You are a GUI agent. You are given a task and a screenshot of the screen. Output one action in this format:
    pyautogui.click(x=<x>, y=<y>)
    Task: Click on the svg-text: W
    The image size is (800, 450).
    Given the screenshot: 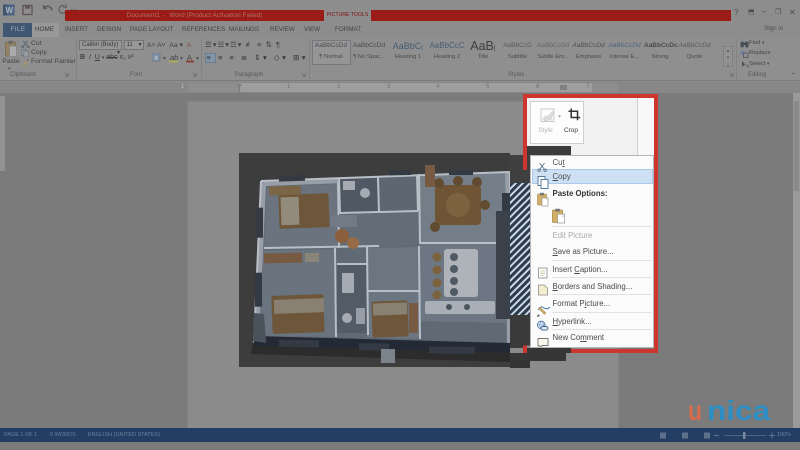 What is the action you would take?
    pyautogui.click(x=10, y=10)
    